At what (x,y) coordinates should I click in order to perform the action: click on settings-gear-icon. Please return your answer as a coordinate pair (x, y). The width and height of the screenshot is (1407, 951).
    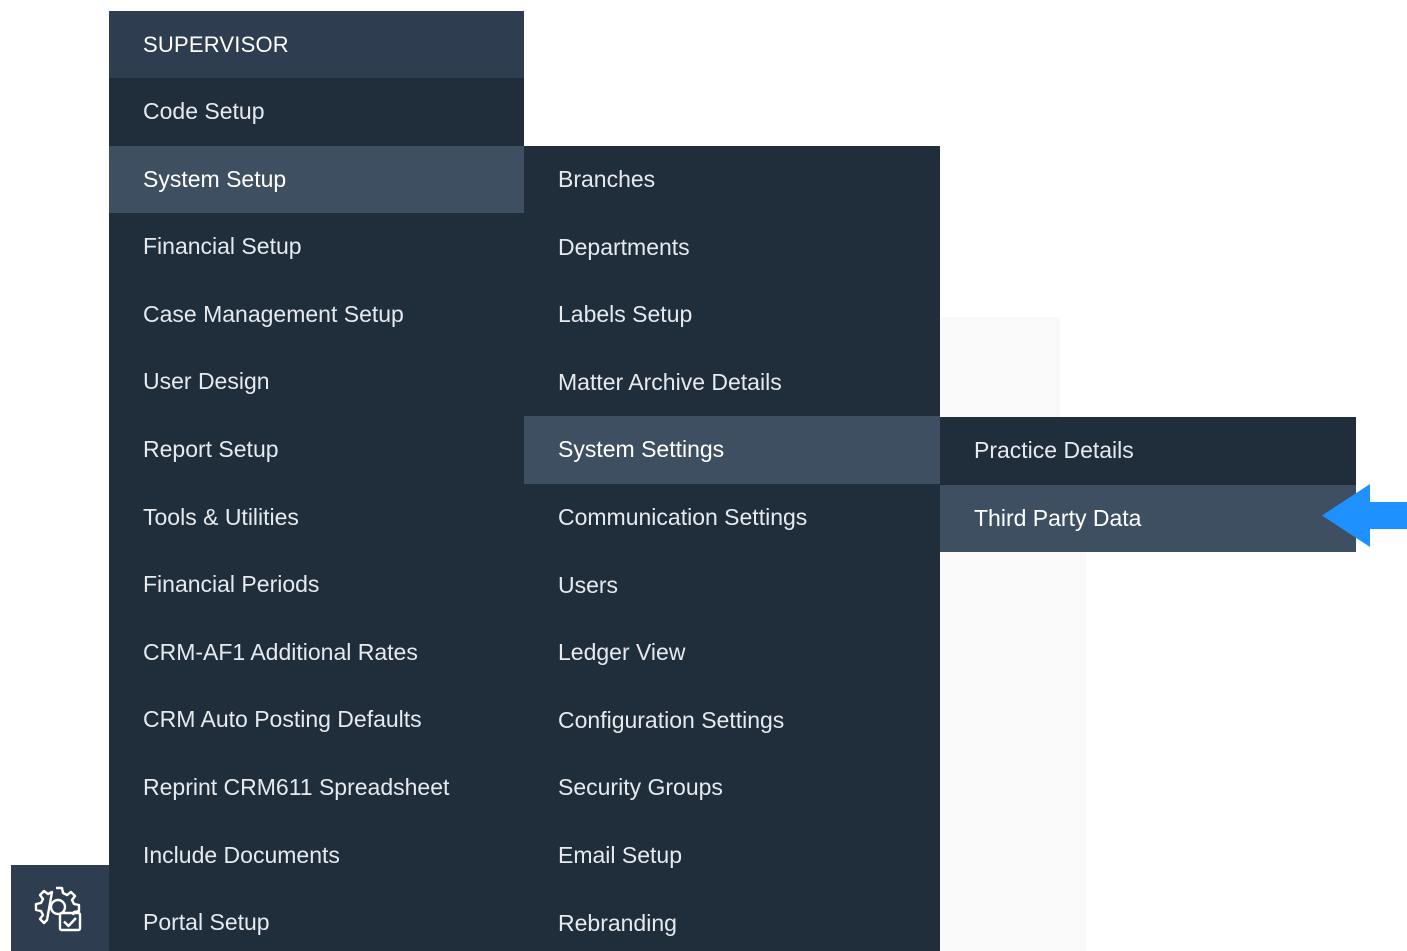
    Looking at the image, I should click on (58, 909).